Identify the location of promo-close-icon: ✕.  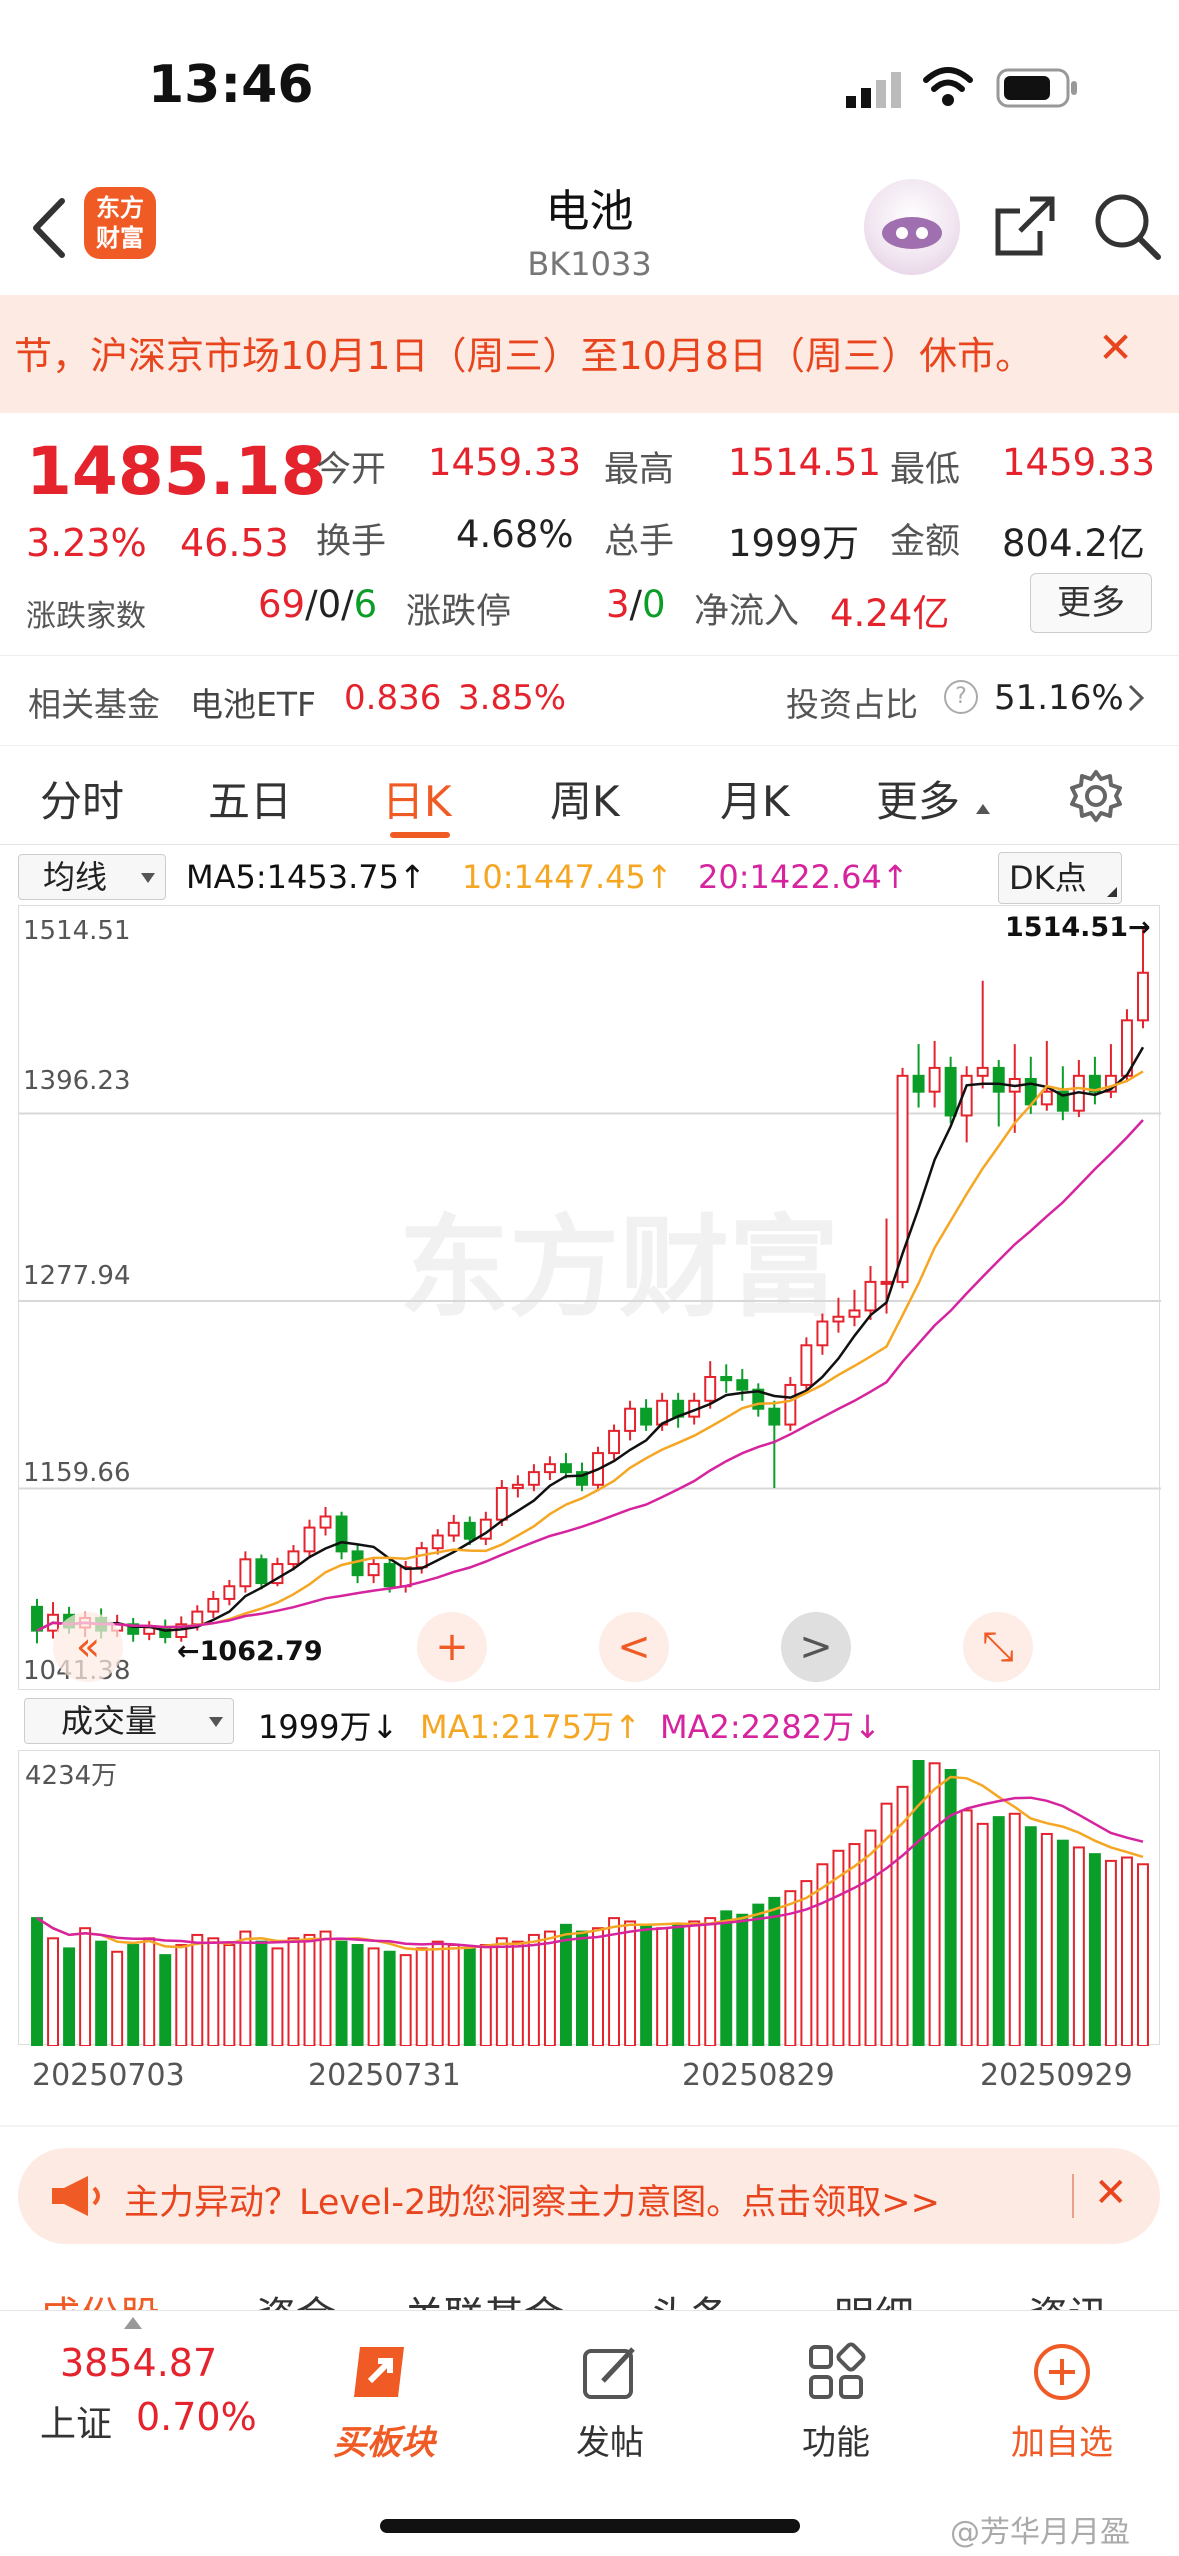
(1111, 2193).